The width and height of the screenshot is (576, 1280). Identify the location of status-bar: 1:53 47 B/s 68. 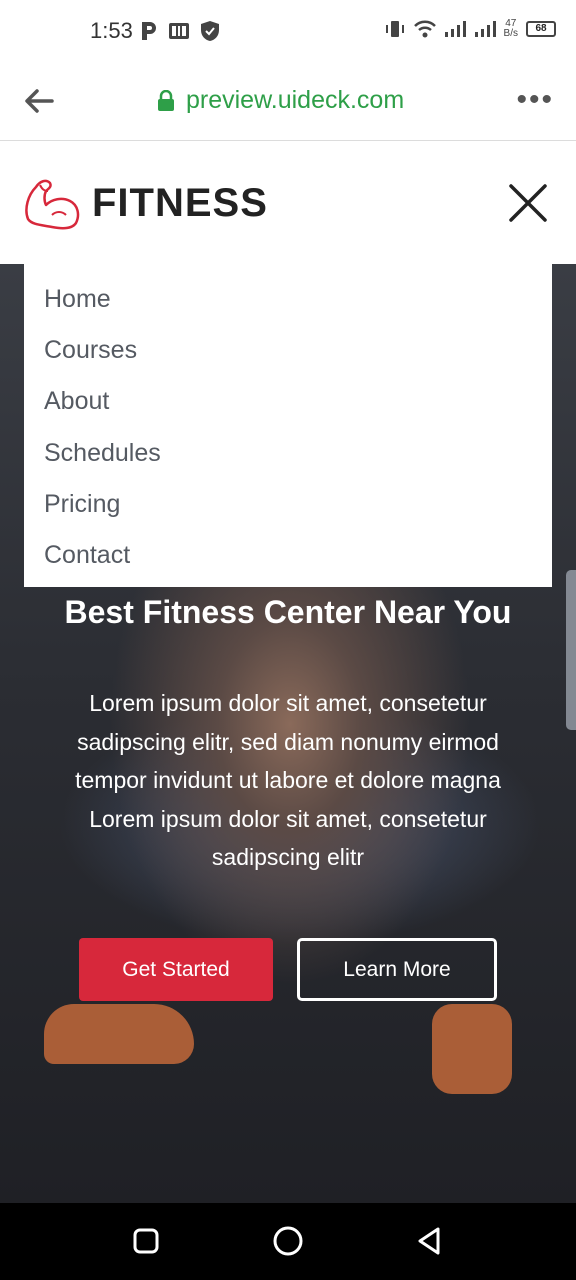
(288, 32).